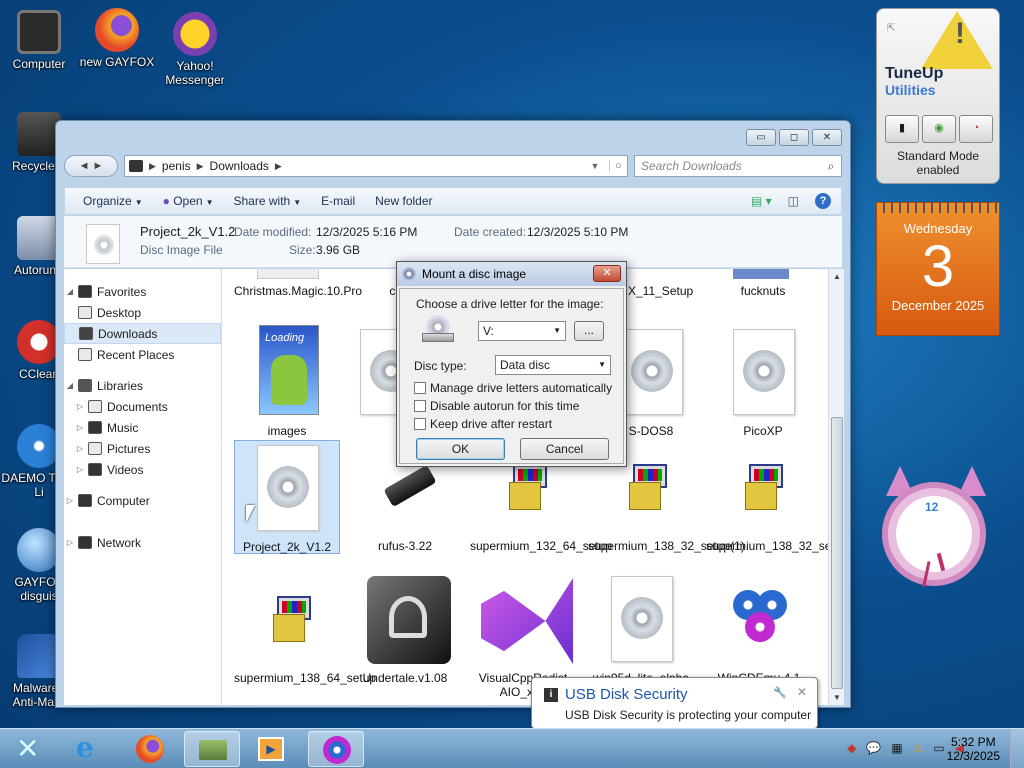  Describe the element at coordinates (496, 406) in the screenshot. I see `disable-autorun-checkbox: Disable autorun for this time` at that location.